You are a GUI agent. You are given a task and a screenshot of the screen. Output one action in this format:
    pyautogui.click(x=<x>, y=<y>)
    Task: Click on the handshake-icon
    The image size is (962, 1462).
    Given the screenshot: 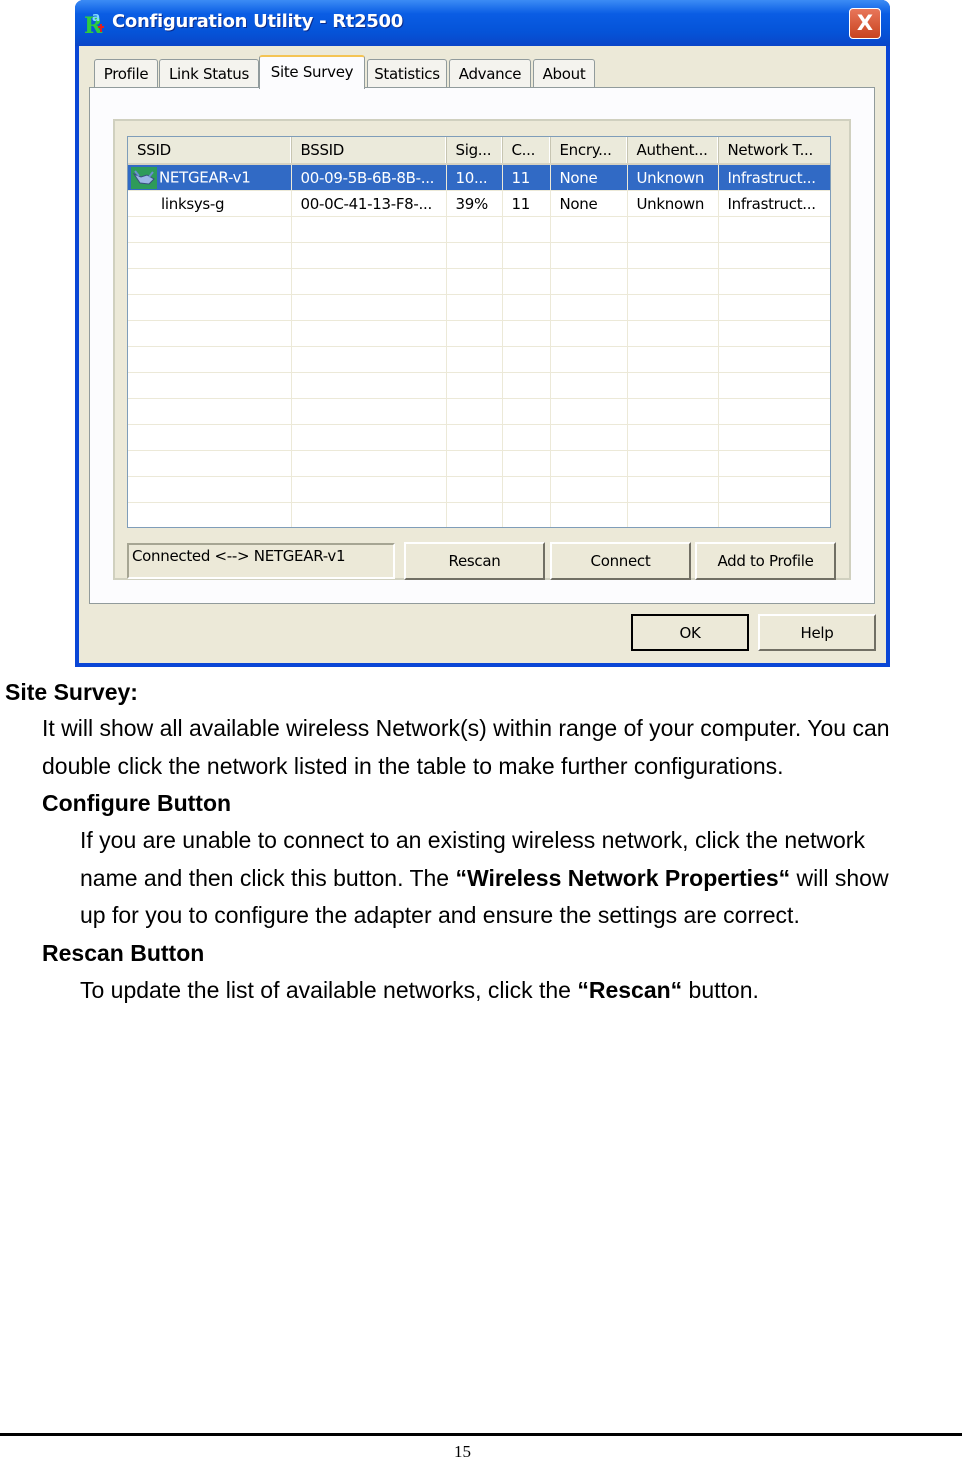 What is the action you would take?
    pyautogui.click(x=144, y=177)
    